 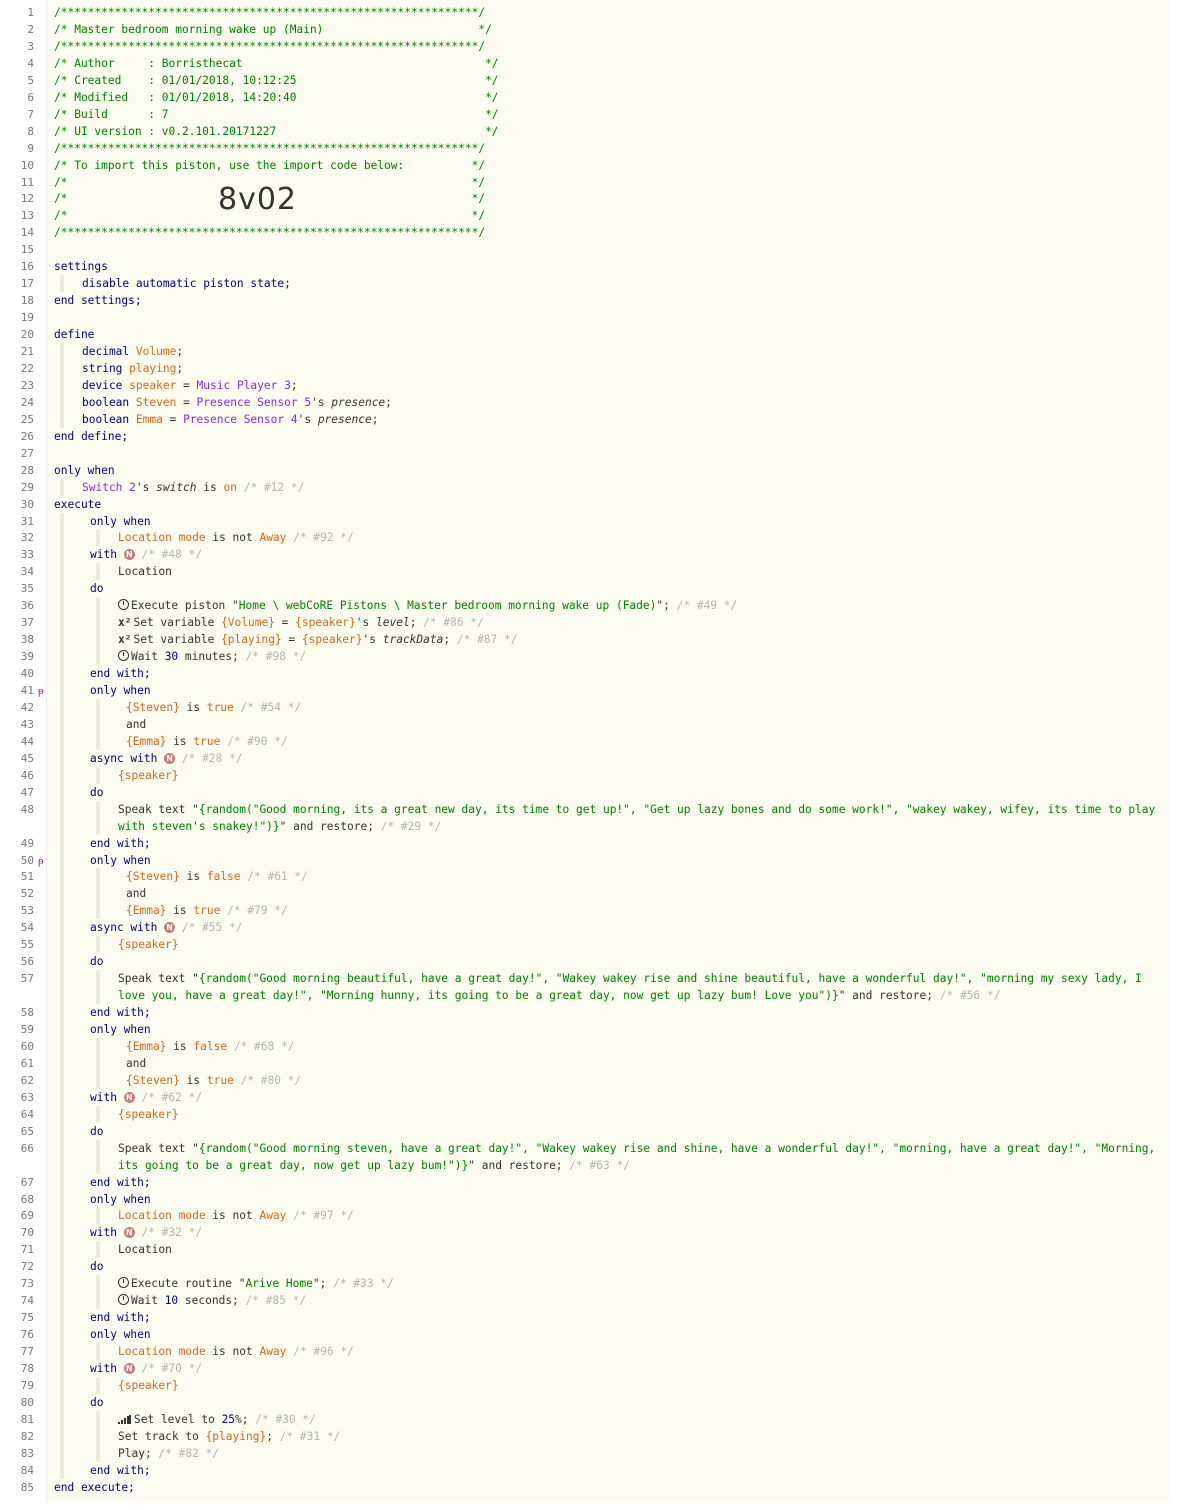 What do you see at coordinates (585, 1300) in the screenshot?
I see `code-line: 74 Wait 10 seconds; /* #85 */` at bounding box center [585, 1300].